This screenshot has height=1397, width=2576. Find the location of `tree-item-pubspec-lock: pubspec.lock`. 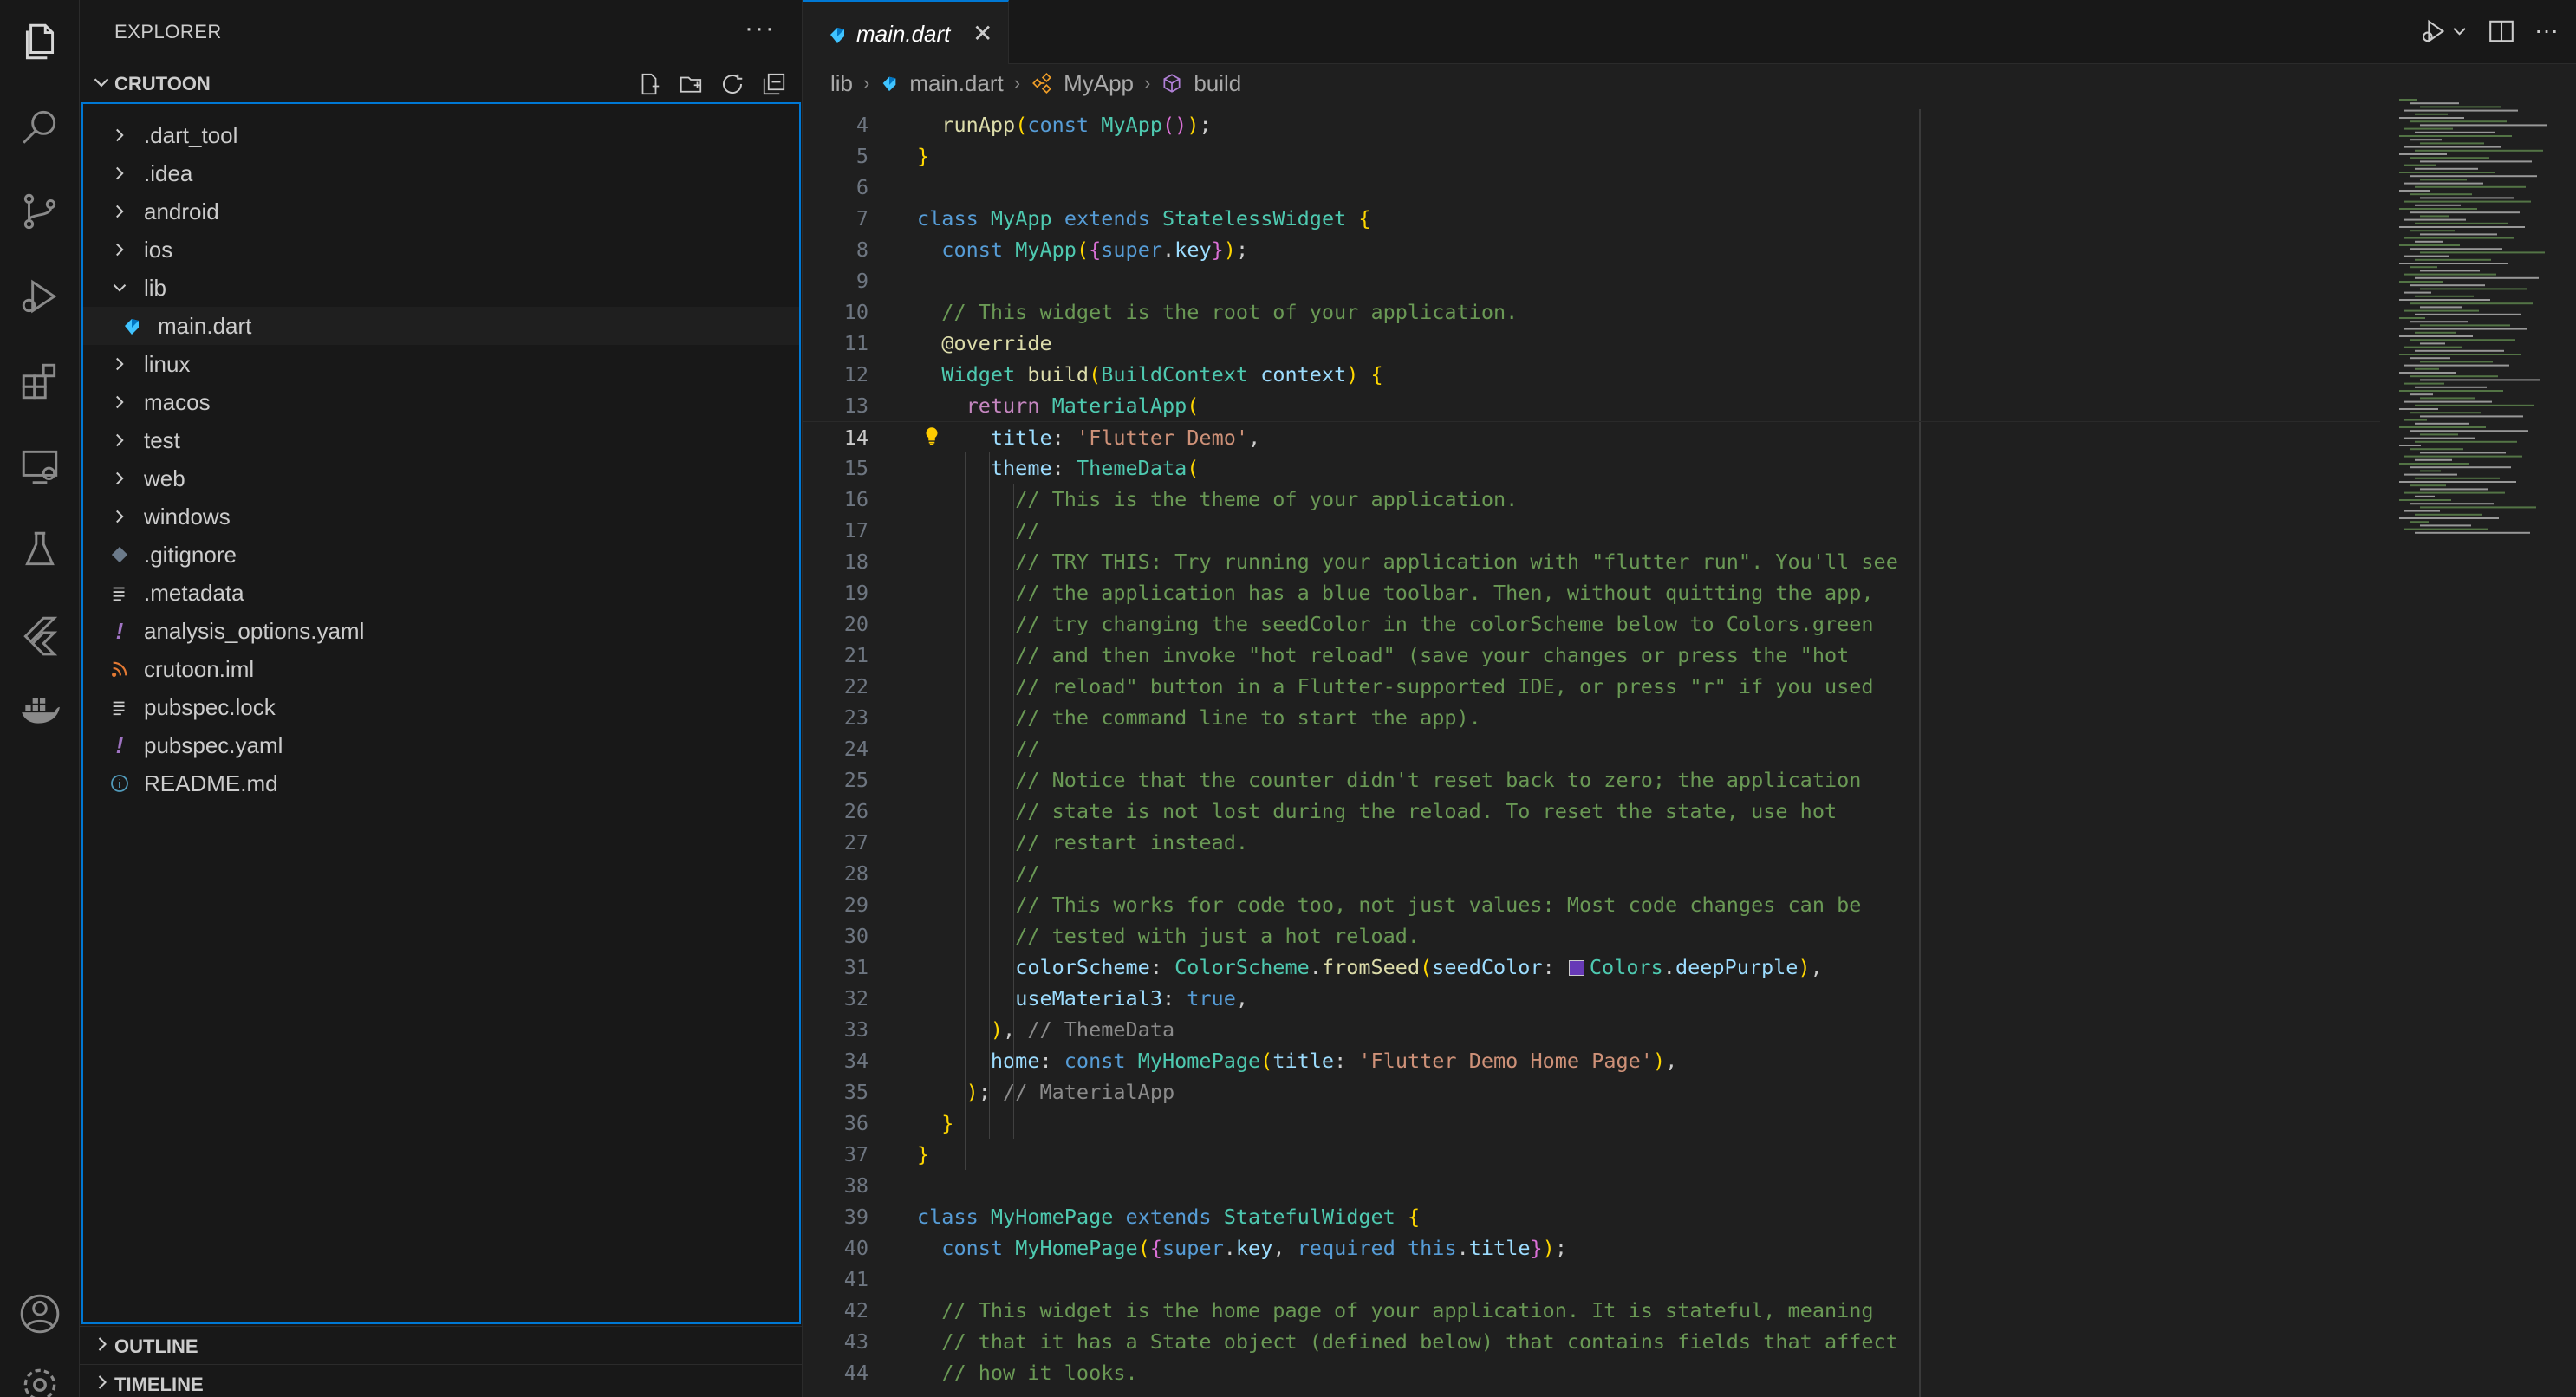

tree-item-pubspec-lock: pubspec.lock is located at coordinates (441, 707).